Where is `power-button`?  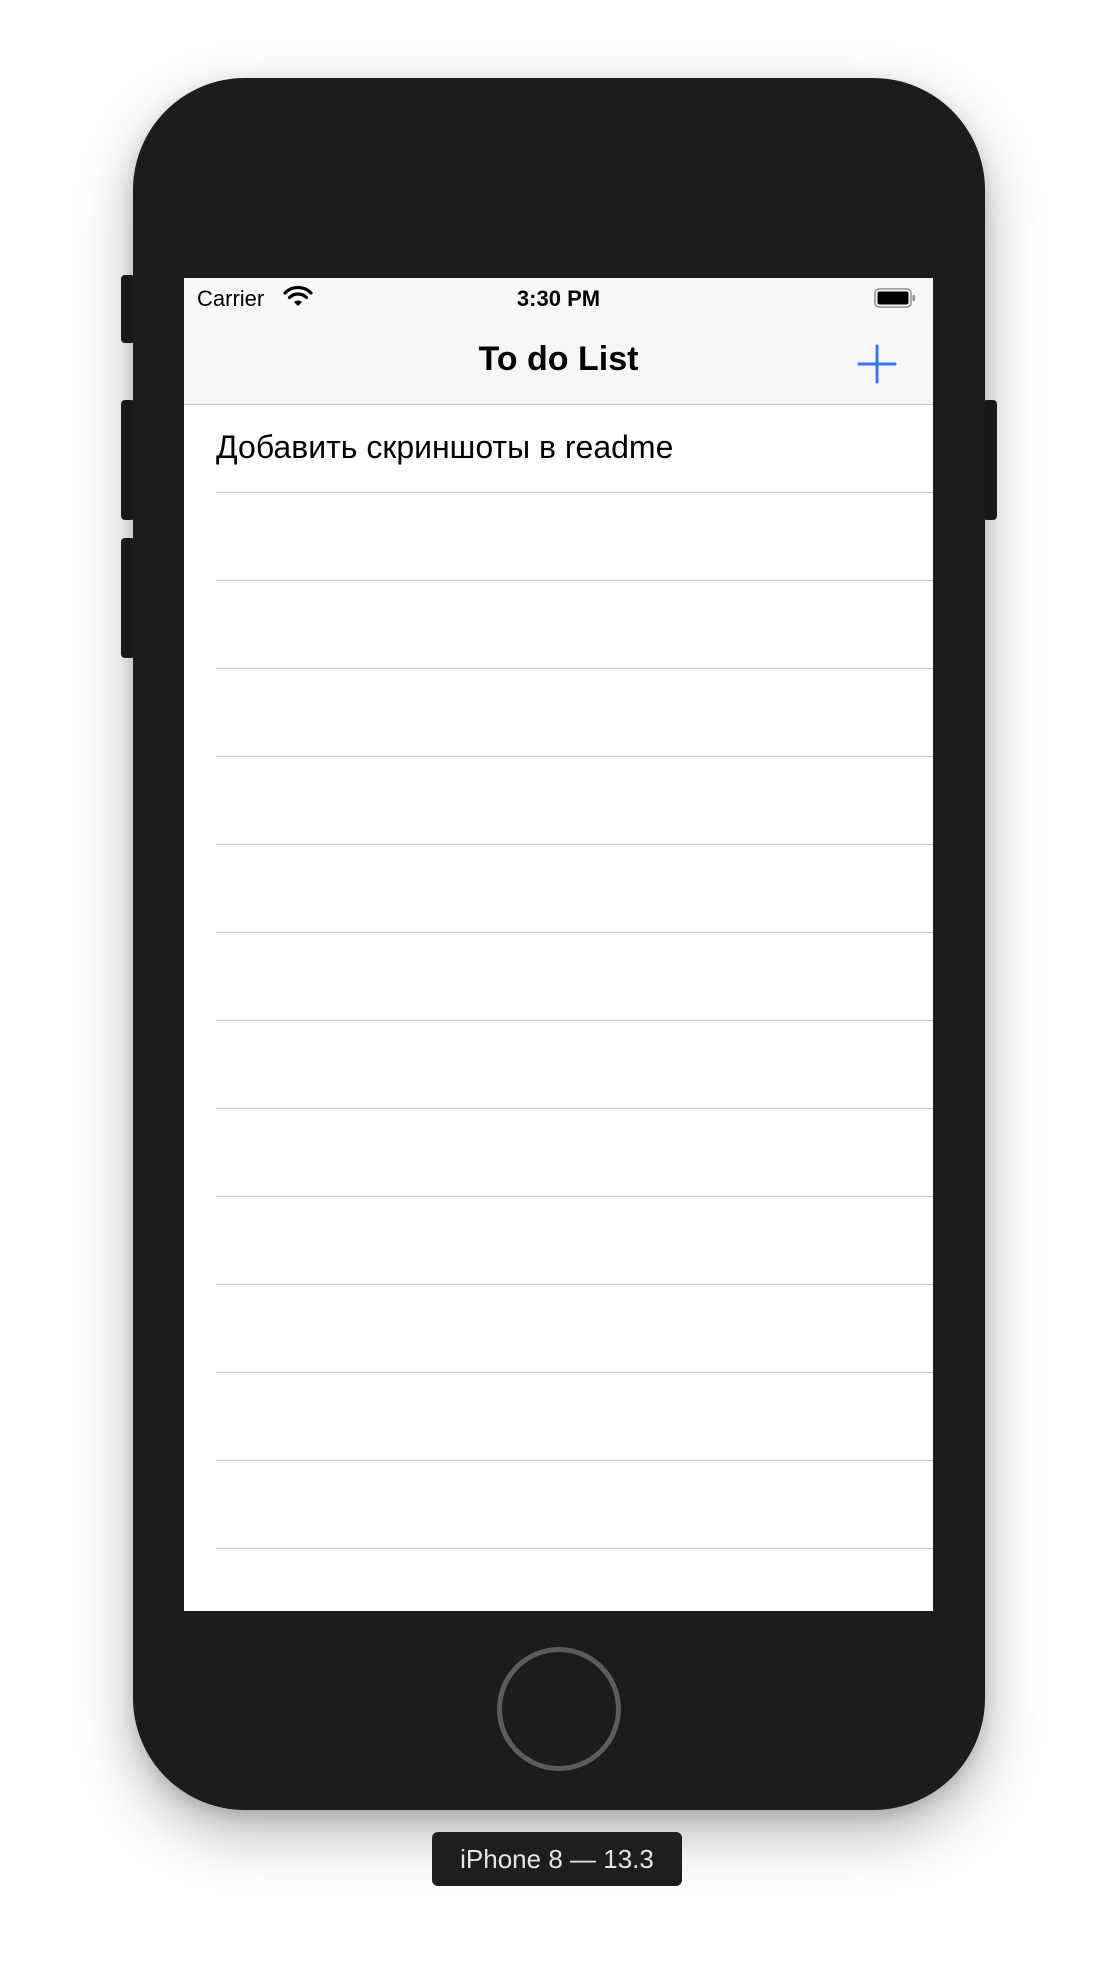 power-button is located at coordinates (990, 460).